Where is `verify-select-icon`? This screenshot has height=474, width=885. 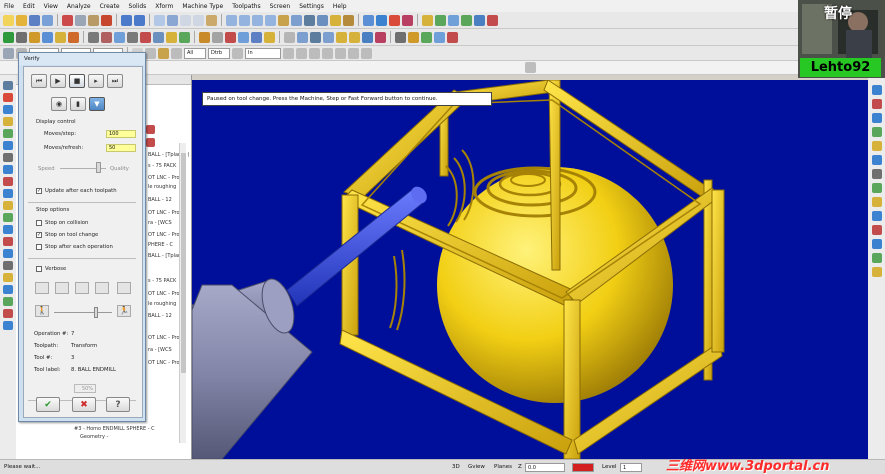 verify-select-icon is located at coordinates (237, 53).